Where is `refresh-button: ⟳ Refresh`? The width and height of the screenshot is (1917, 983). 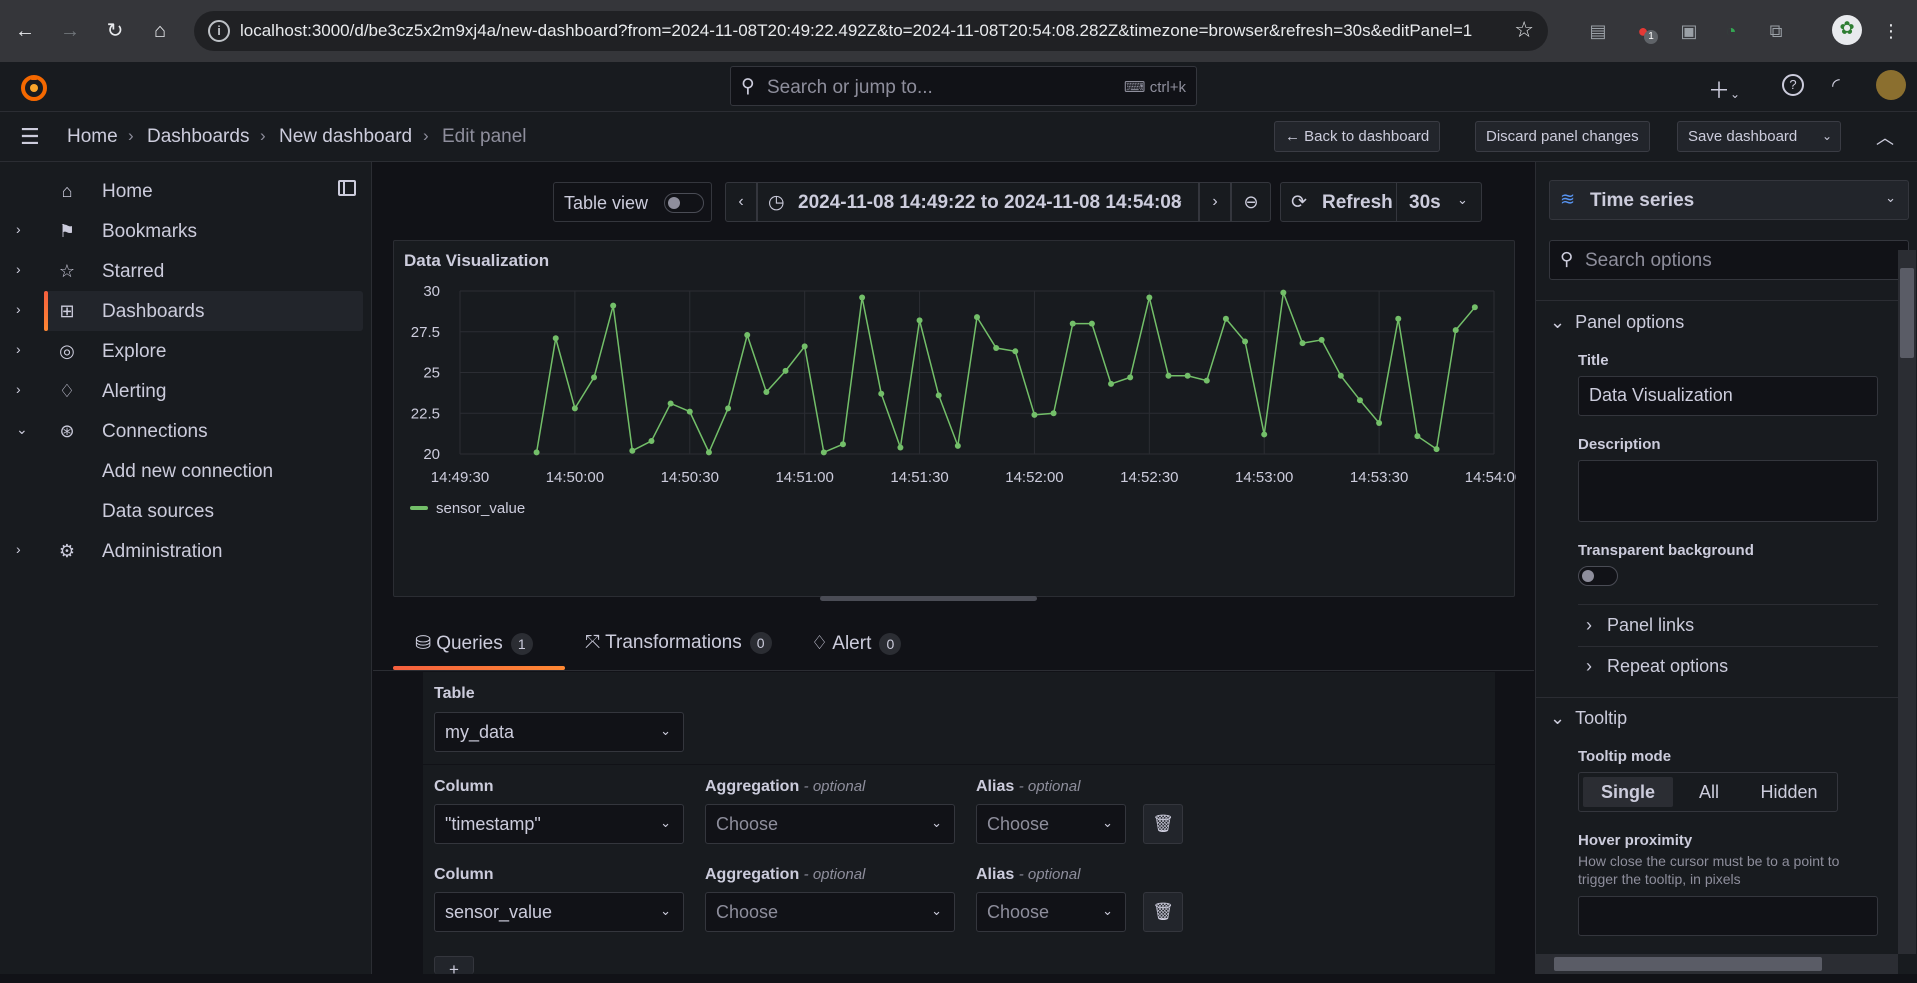
refresh-button: ⟳ Refresh is located at coordinates (1338, 202).